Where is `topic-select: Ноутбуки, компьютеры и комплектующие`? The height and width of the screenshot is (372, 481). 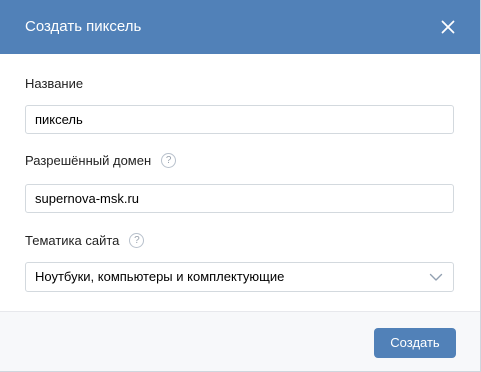 topic-select: Ноутбуки, компьютеры и комплектующие is located at coordinates (239, 277).